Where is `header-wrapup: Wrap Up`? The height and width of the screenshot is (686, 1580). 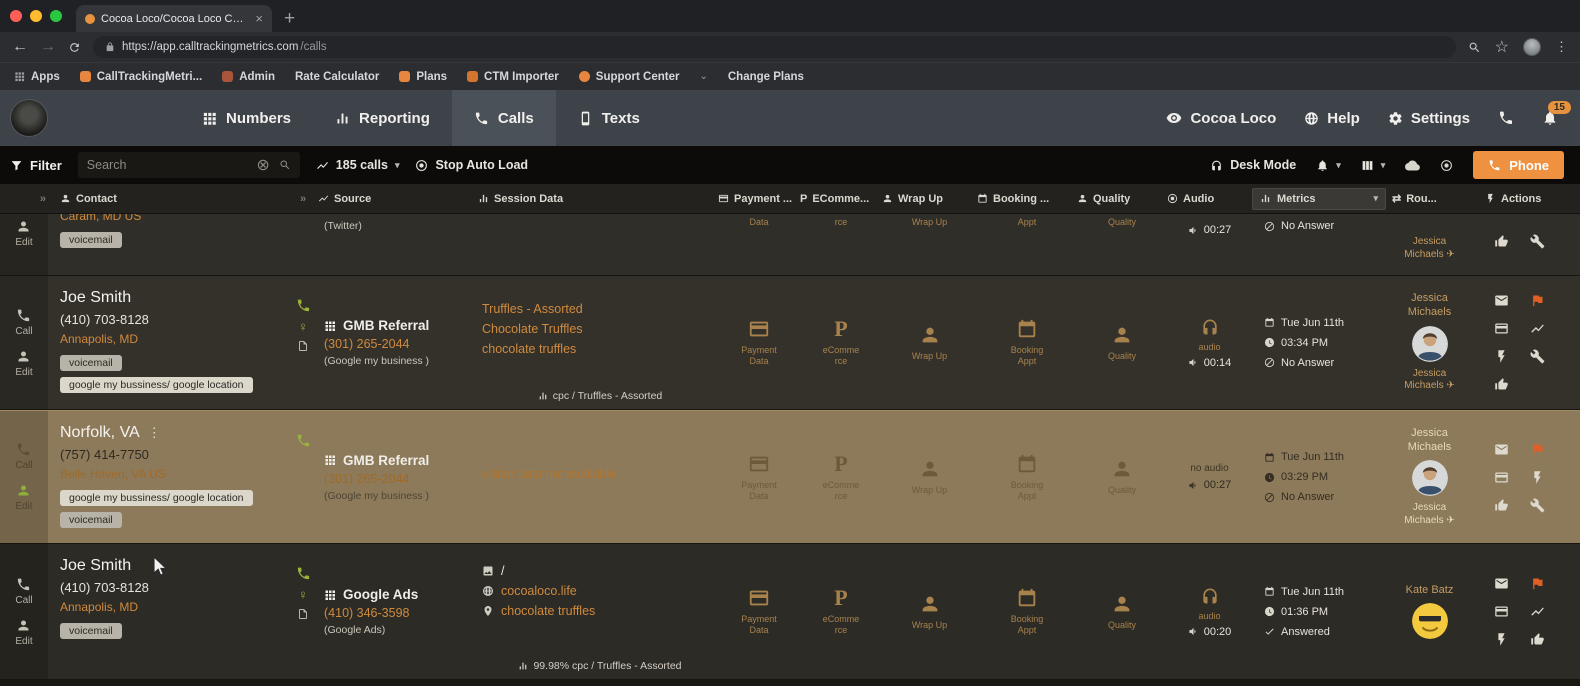
header-wrapup: Wrap Up is located at coordinates (929, 199).